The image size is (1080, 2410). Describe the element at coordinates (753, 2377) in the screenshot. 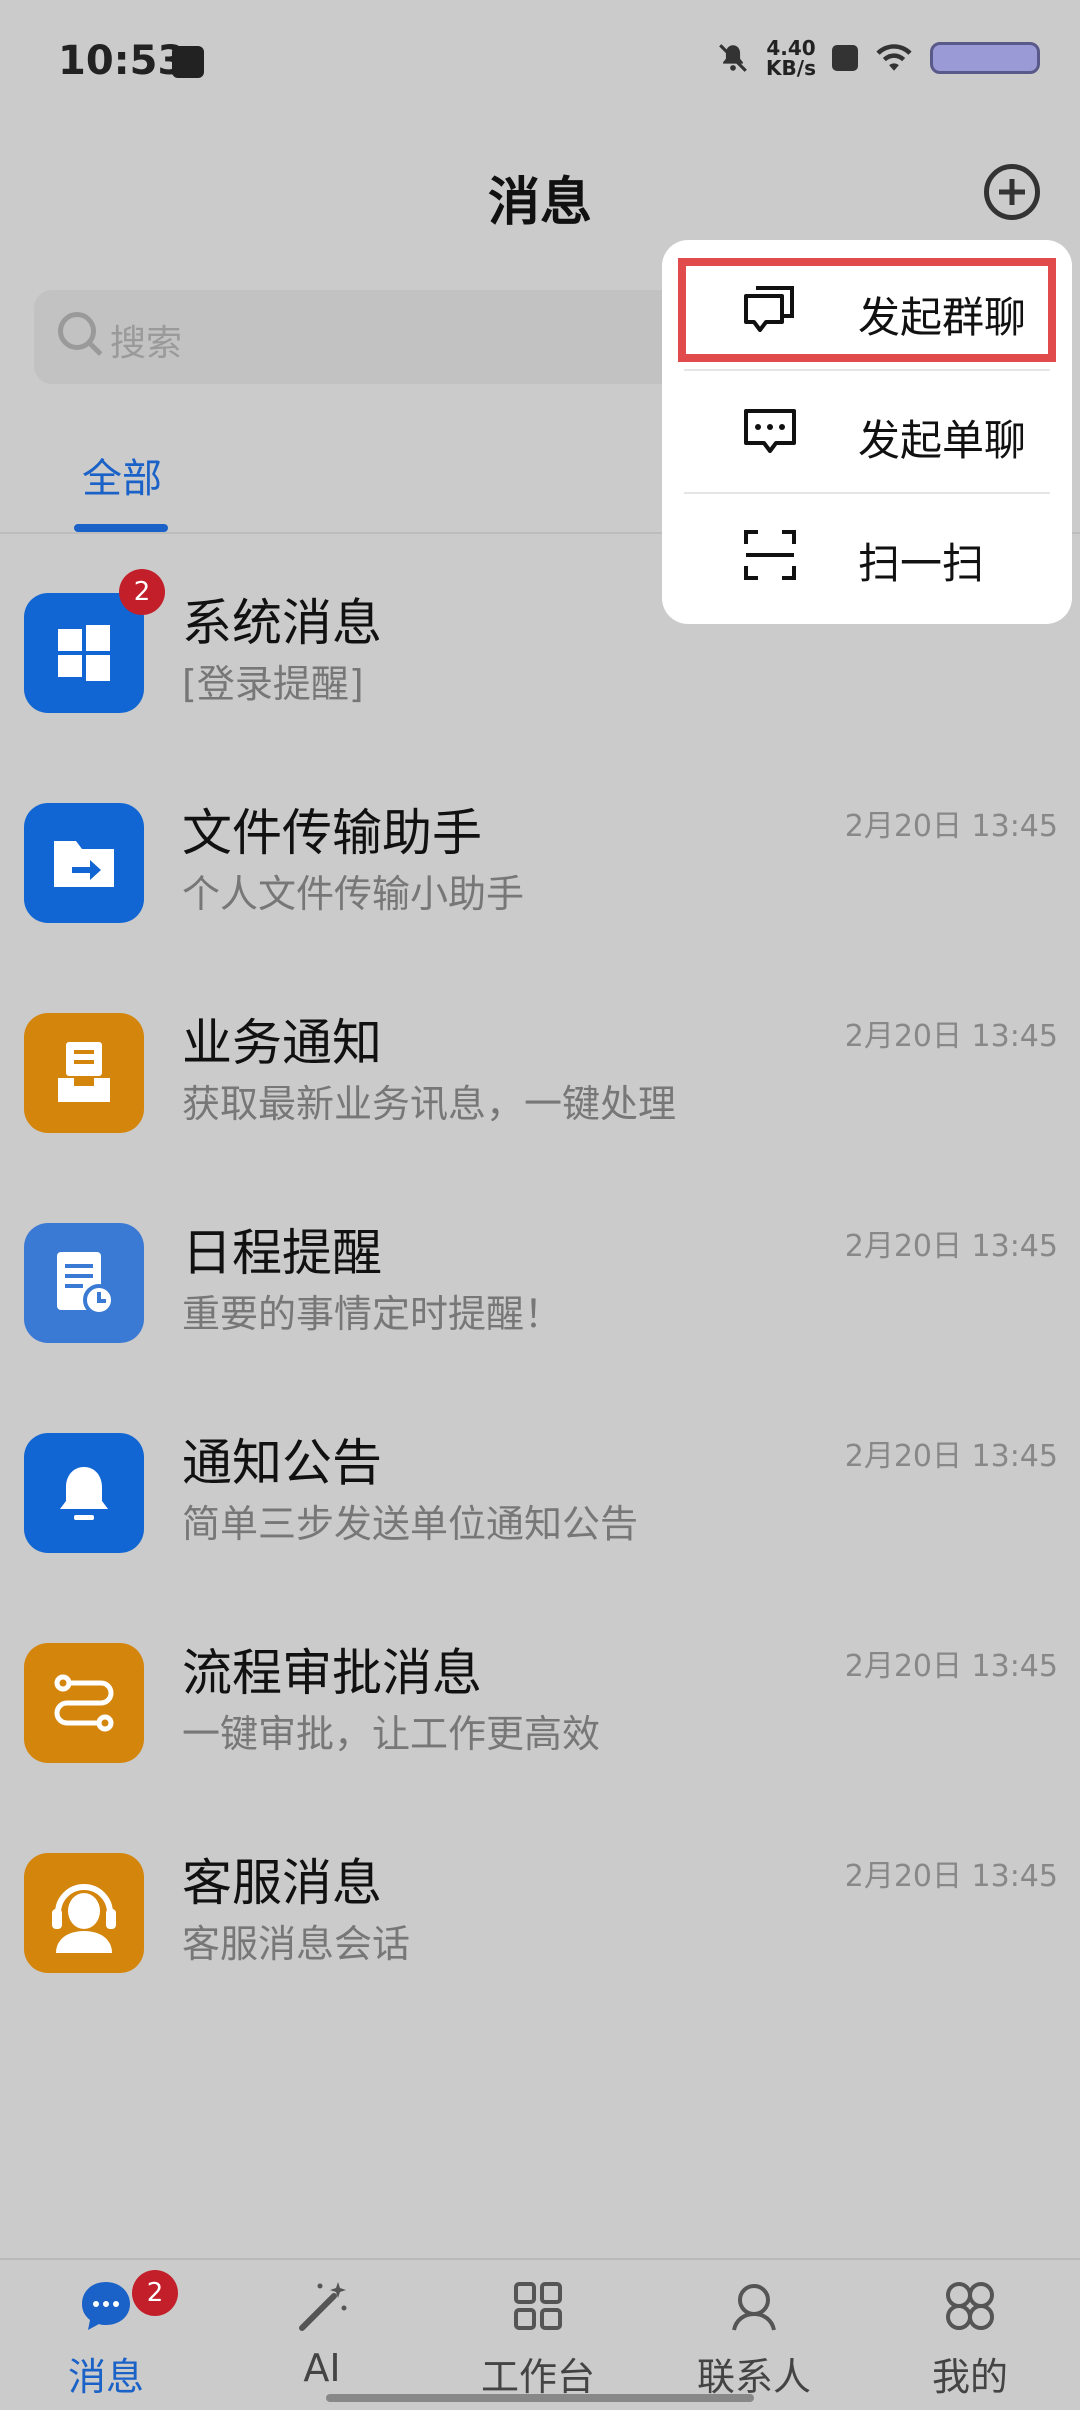

I see `nav-label: 联系人` at that location.